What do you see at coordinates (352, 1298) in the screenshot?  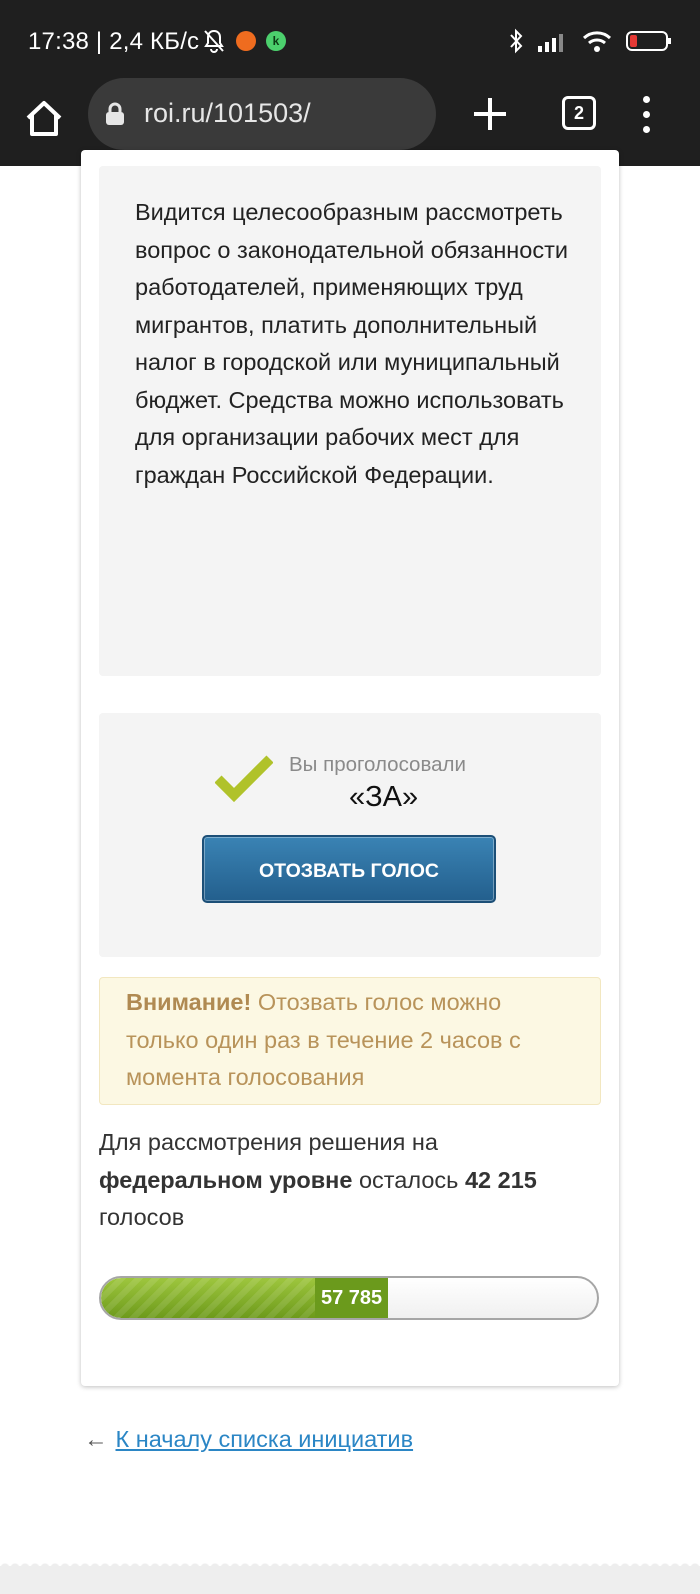 I see `progress-value: 57 785` at bounding box center [352, 1298].